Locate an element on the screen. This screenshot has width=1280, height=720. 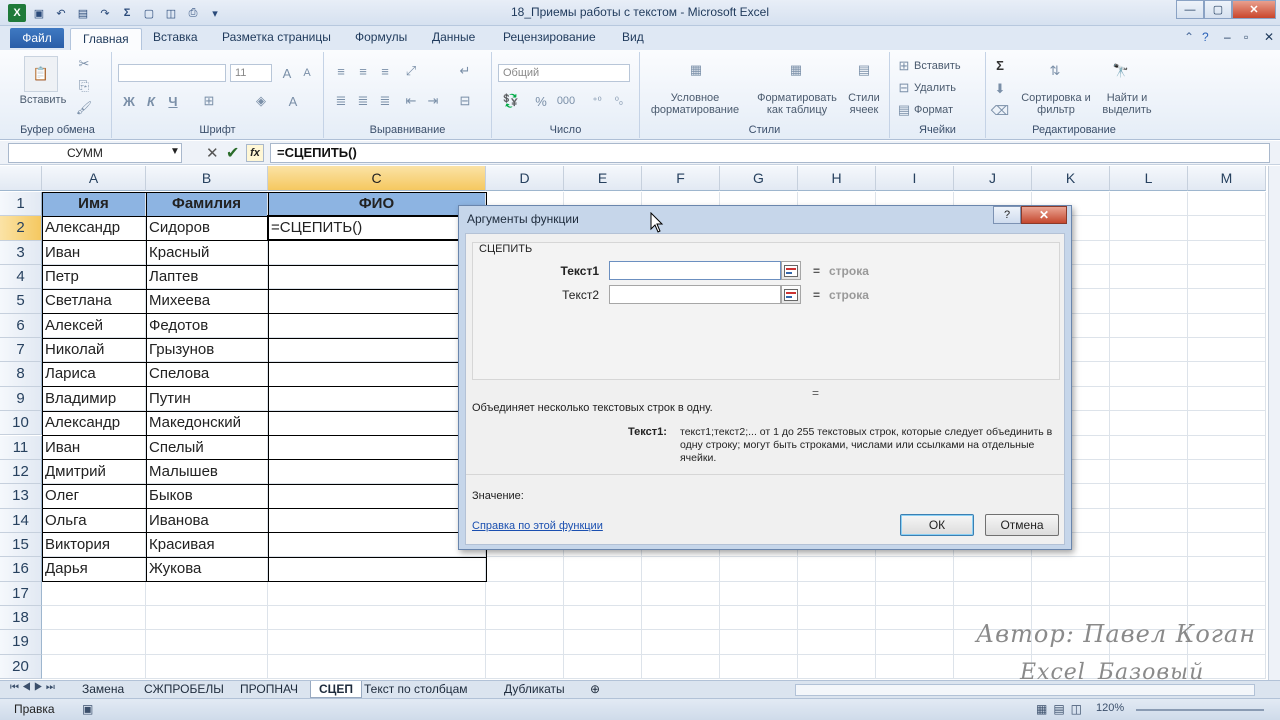
align-right-icon: ≣ is located at coordinates (385, 101).